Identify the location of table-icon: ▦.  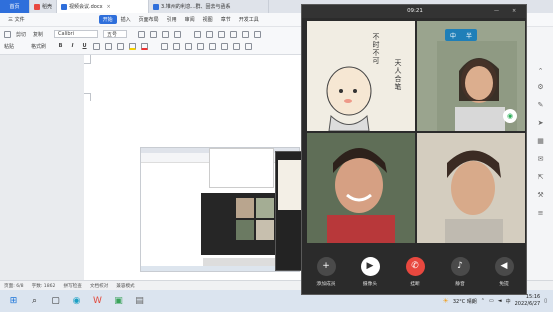
(540, 141).